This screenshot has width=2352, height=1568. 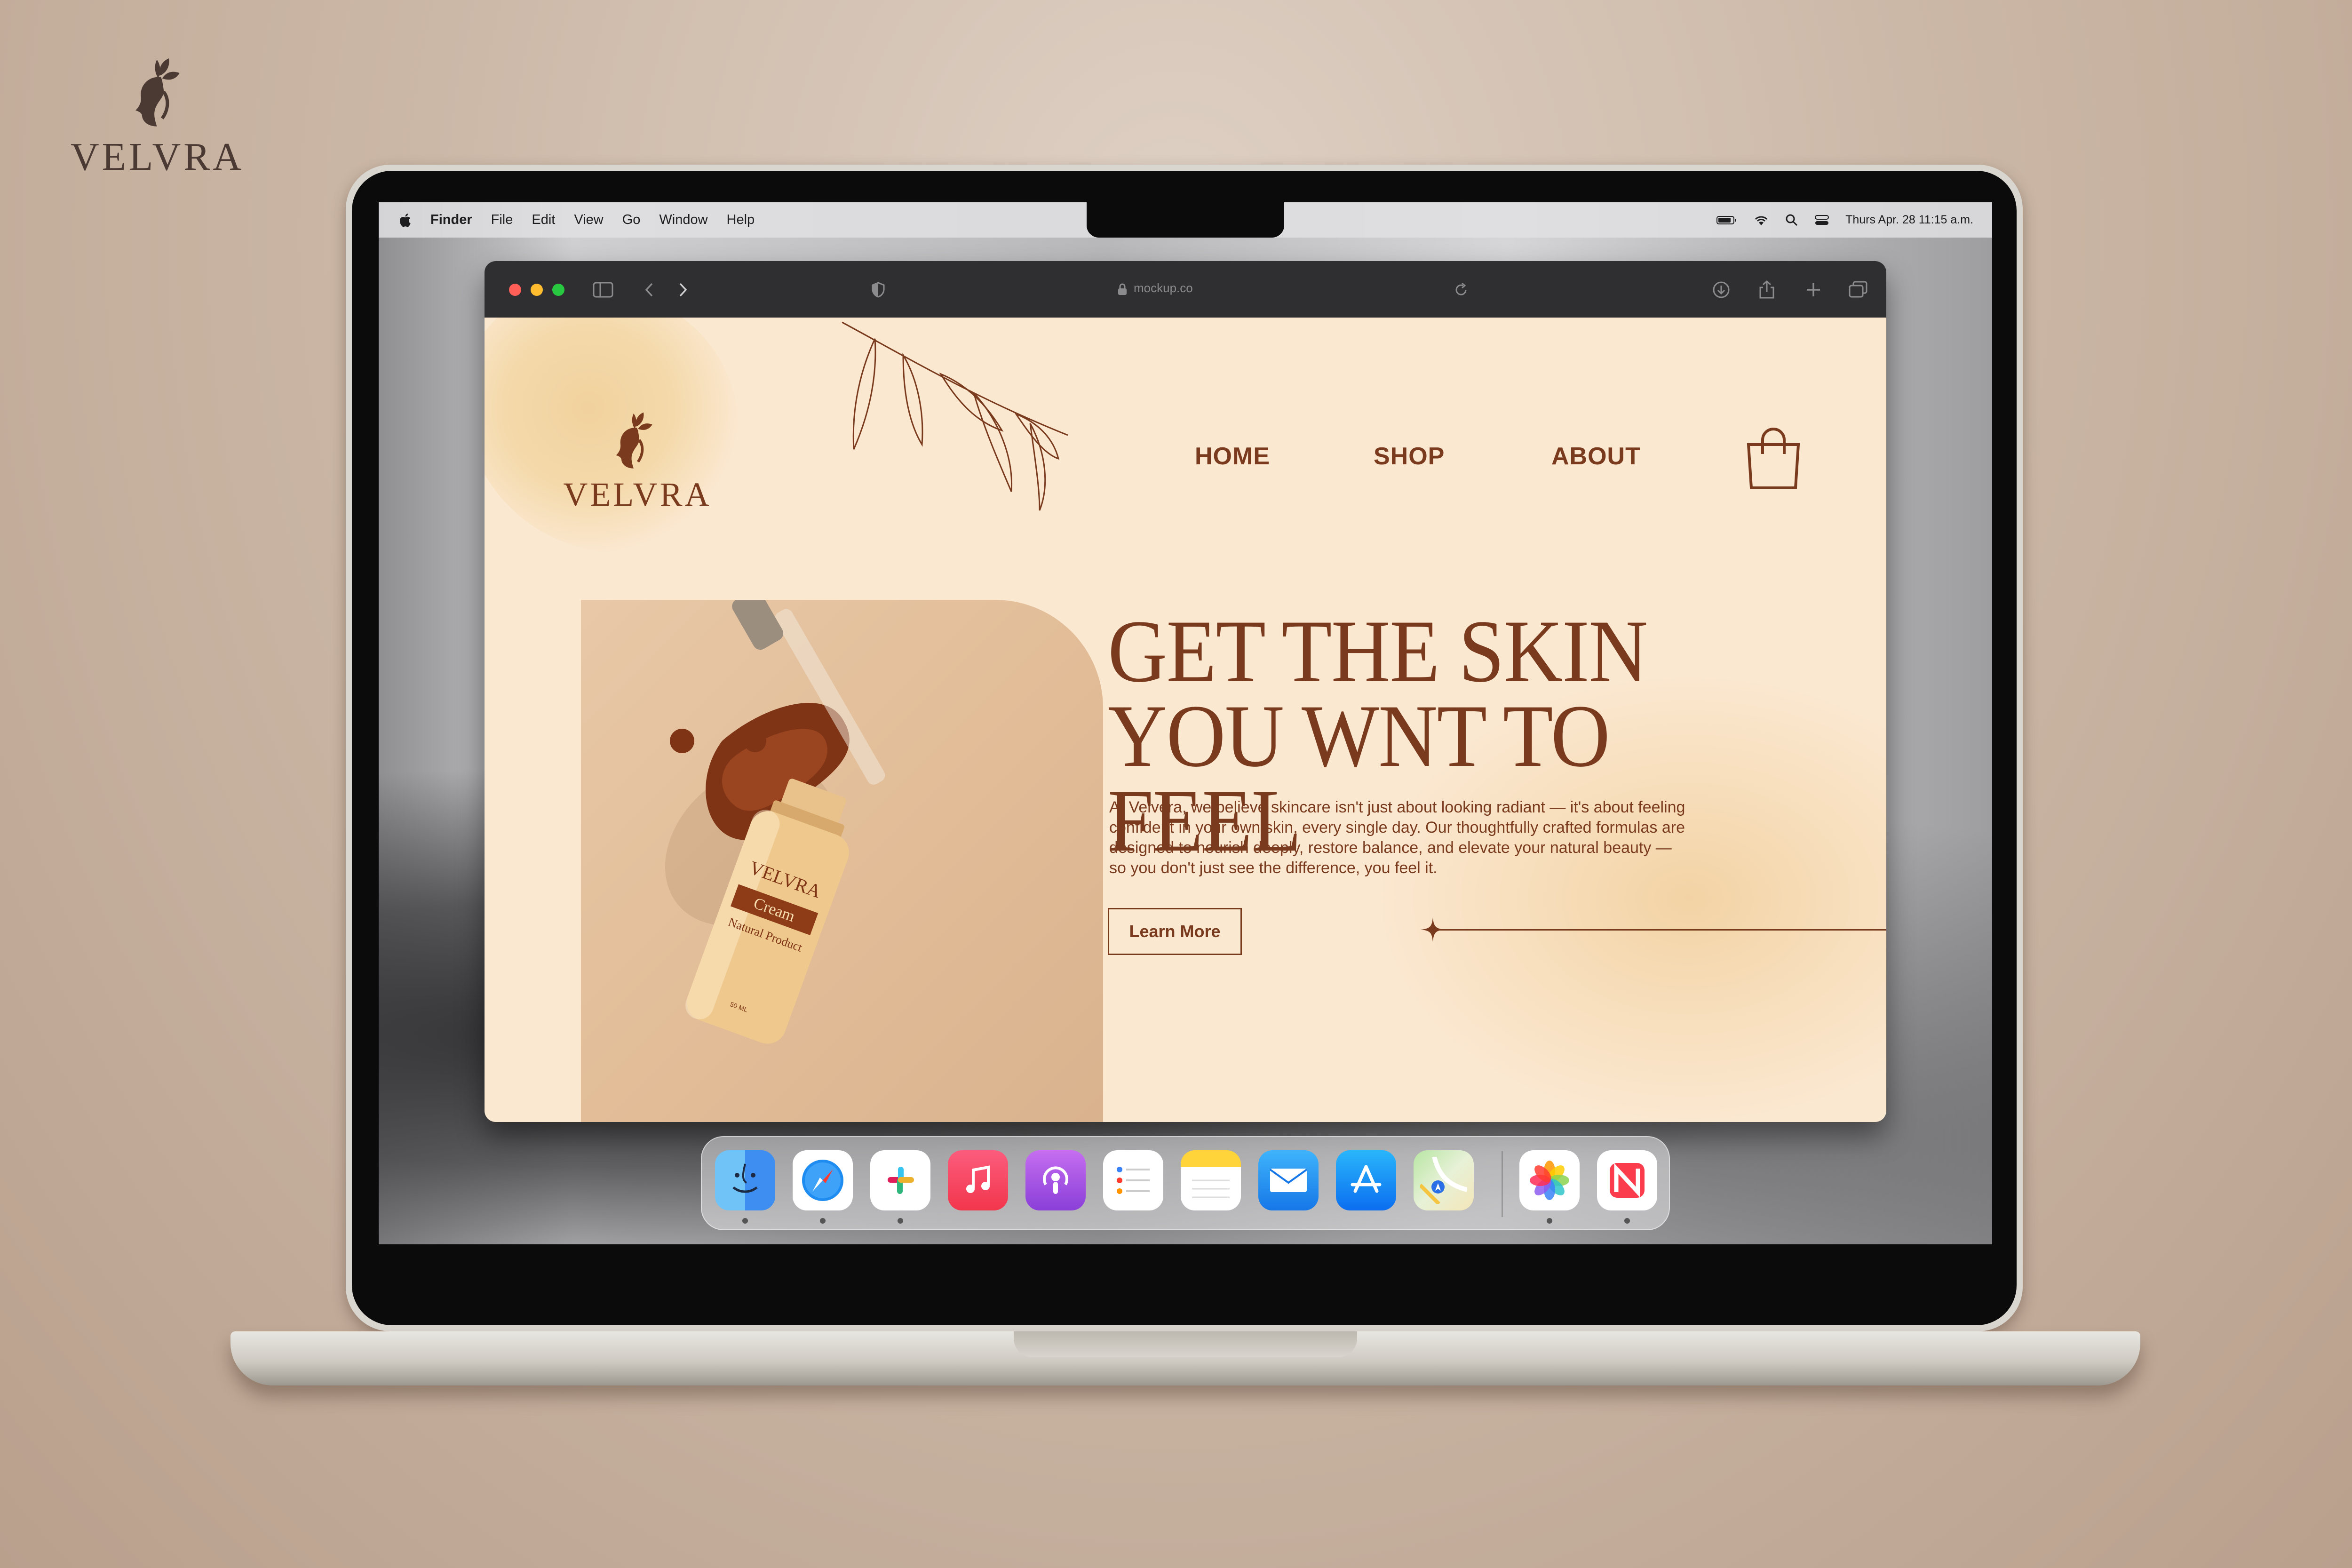 I want to click on nav-shop: SHOP, so click(x=1409, y=456).